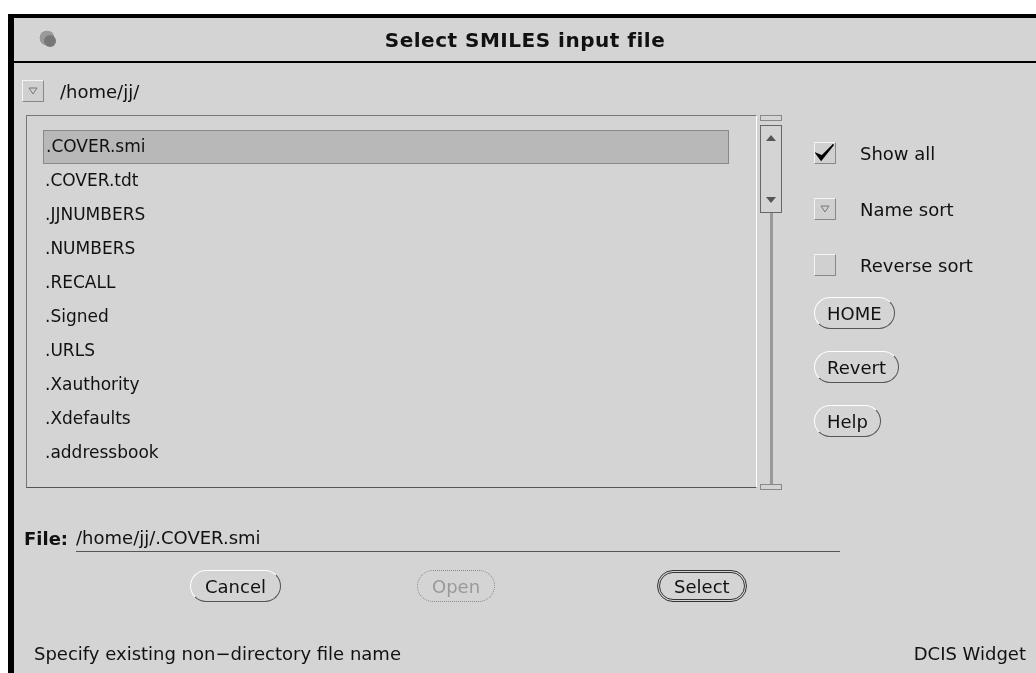  I want to click on file-item: .COVER.tdt, so click(386, 181).